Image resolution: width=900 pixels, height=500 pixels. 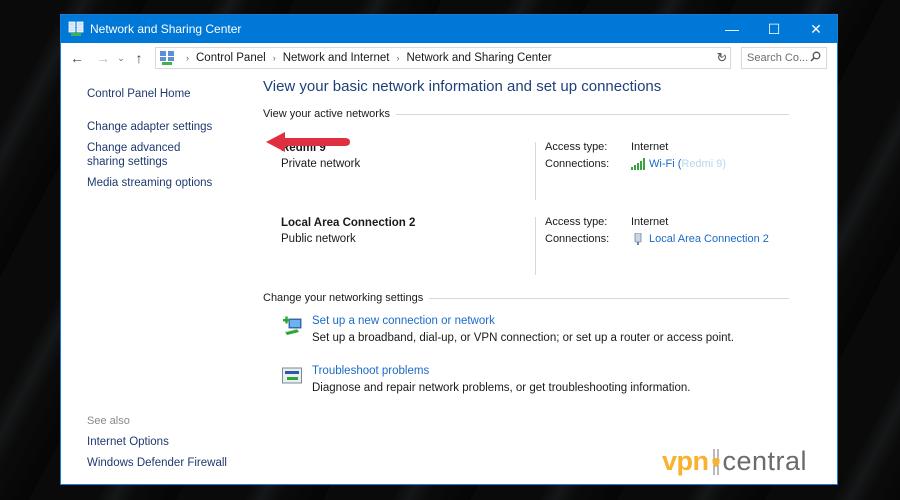 I want to click on wifi-connection-label: Wi-Fi (, so click(x=665, y=164).